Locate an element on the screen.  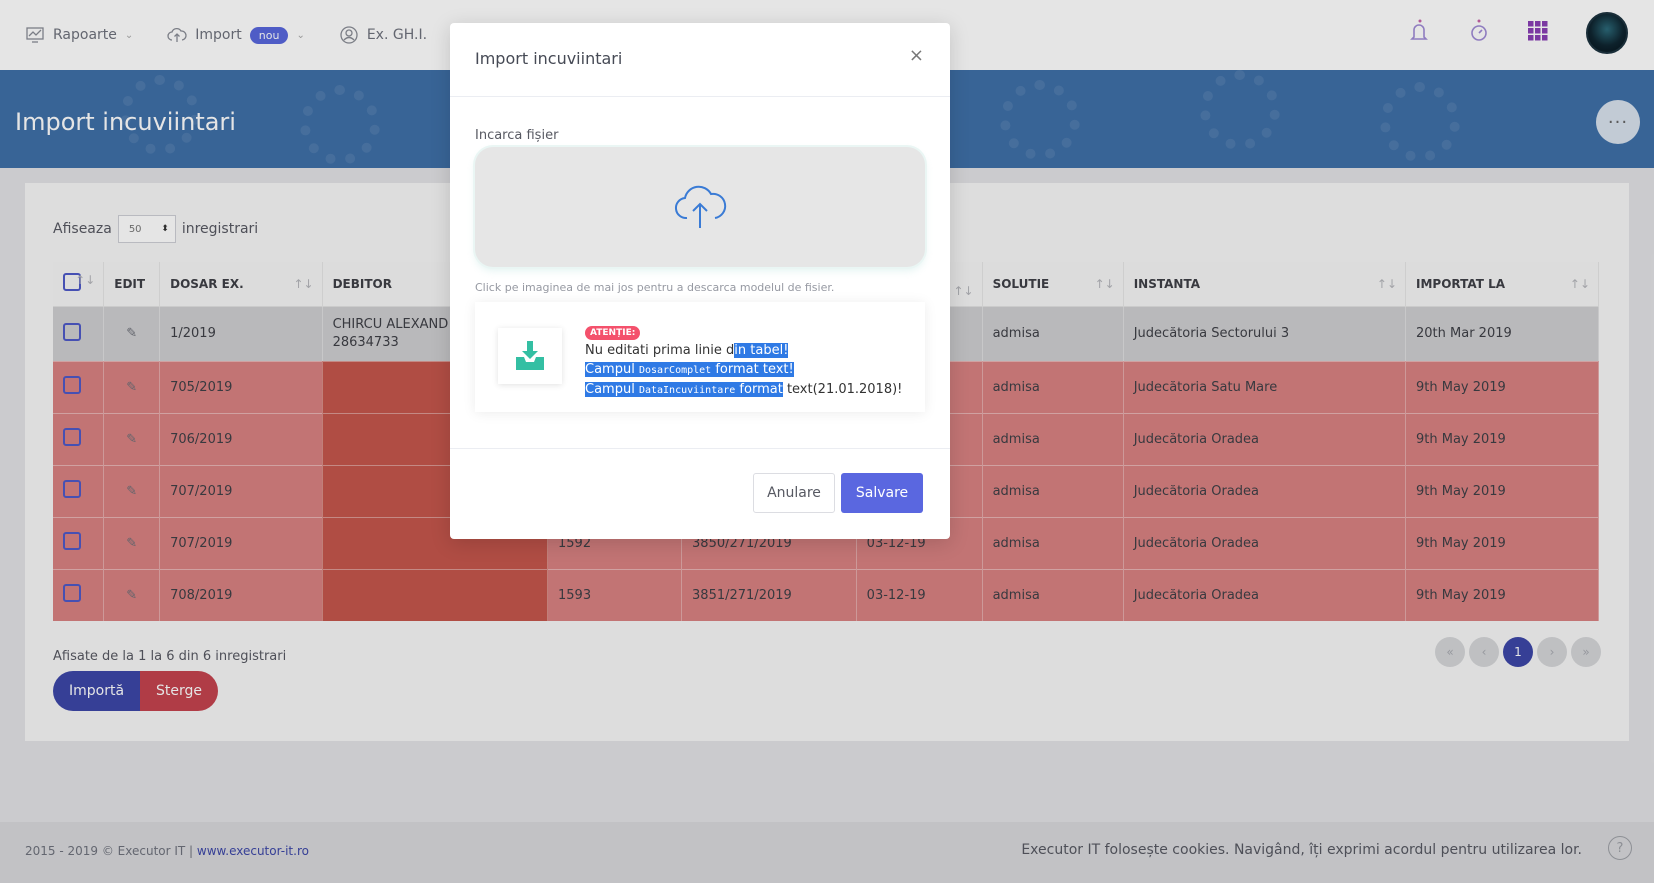
cloud-upload-icon is located at coordinates (701, 206).